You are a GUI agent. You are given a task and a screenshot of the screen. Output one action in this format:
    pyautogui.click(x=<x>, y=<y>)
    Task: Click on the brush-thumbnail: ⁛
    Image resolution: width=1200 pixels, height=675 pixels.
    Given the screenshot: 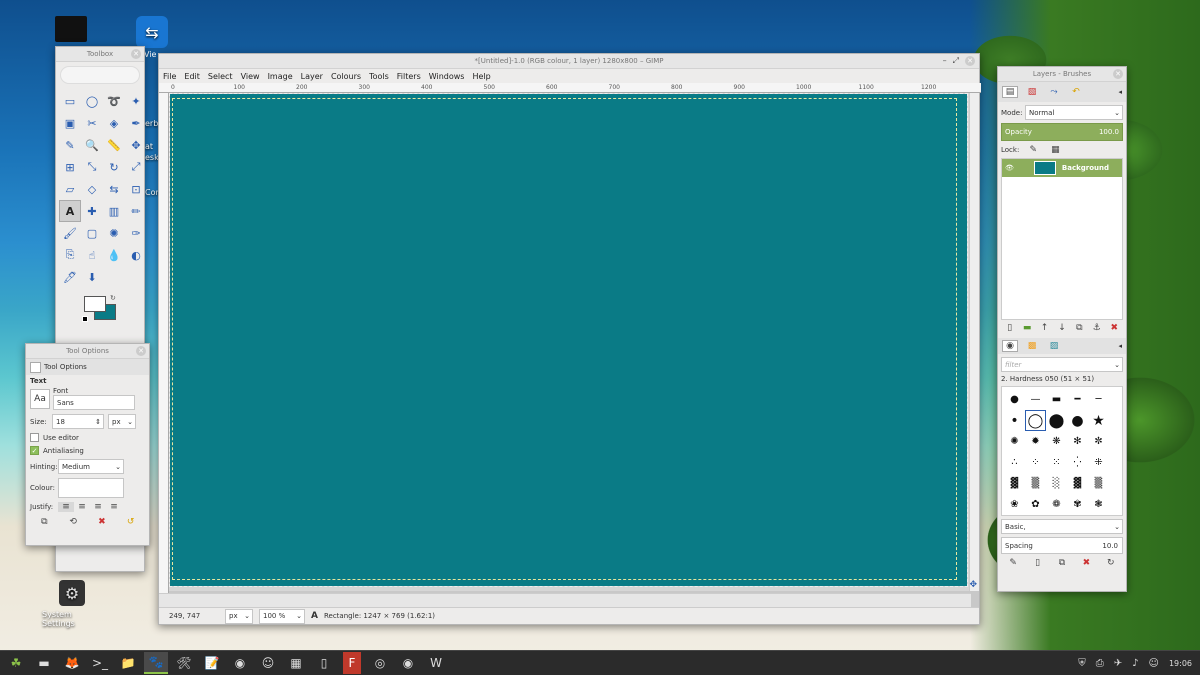 What is the action you would take?
    pyautogui.click(x=1077, y=462)
    